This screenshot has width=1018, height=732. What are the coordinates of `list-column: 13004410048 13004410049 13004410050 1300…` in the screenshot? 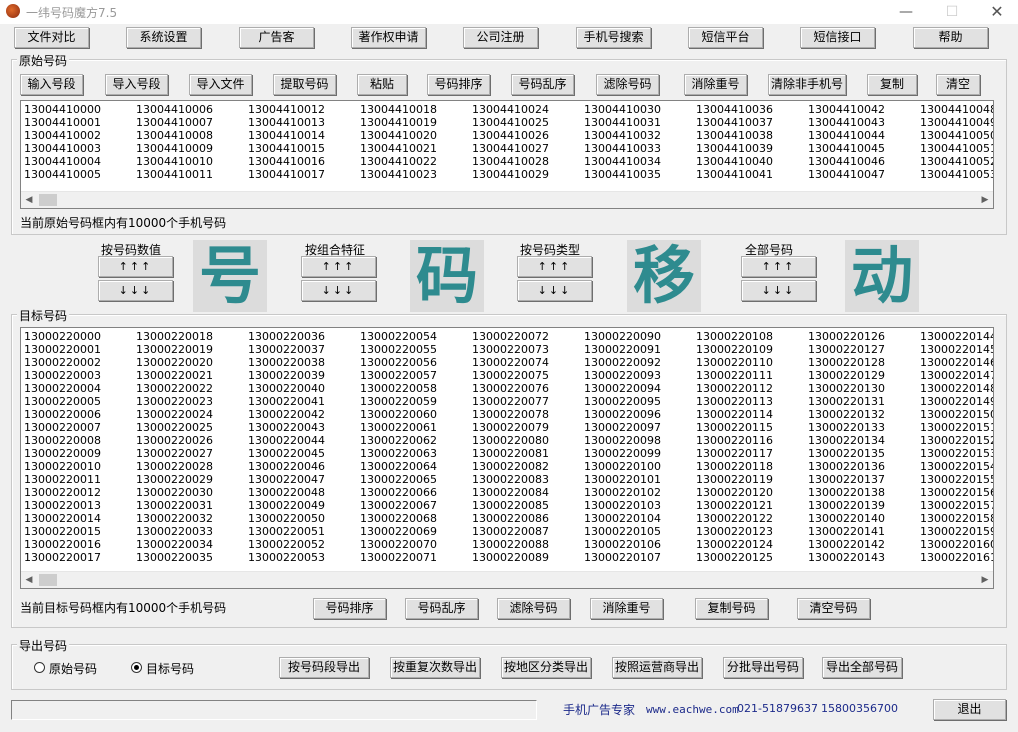 It's located at (957, 142).